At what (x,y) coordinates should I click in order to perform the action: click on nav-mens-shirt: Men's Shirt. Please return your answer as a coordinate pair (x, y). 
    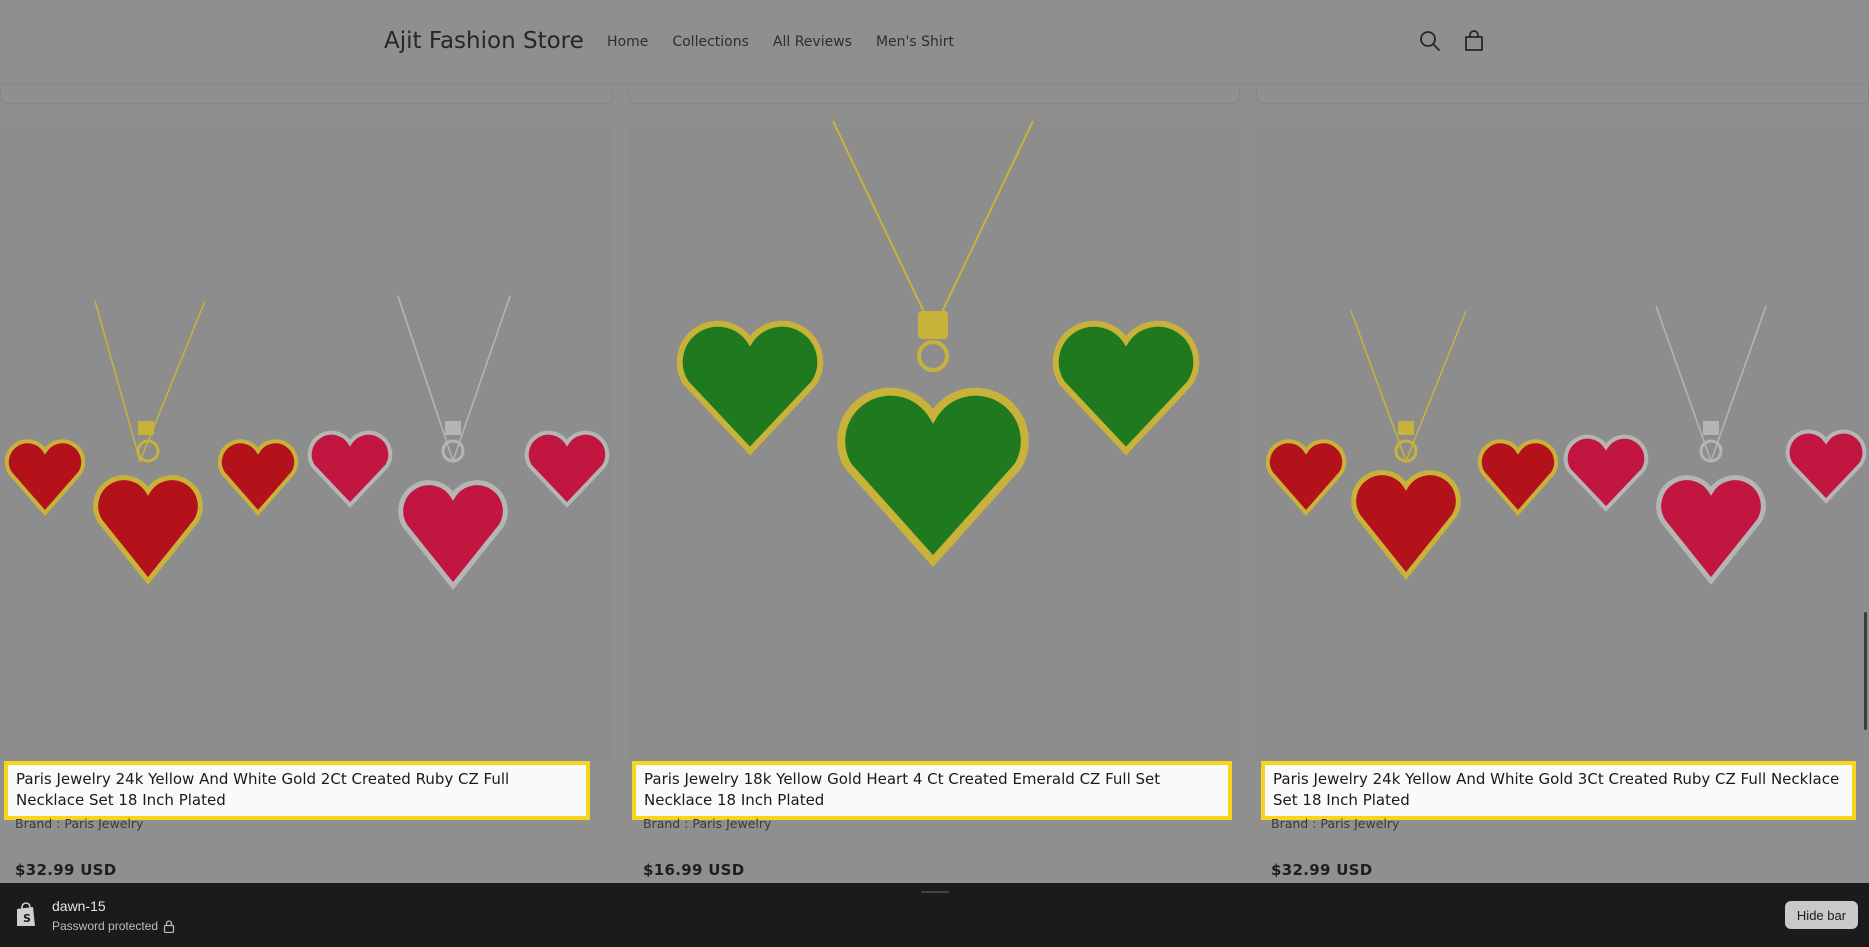
    Looking at the image, I should click on (915, 42).